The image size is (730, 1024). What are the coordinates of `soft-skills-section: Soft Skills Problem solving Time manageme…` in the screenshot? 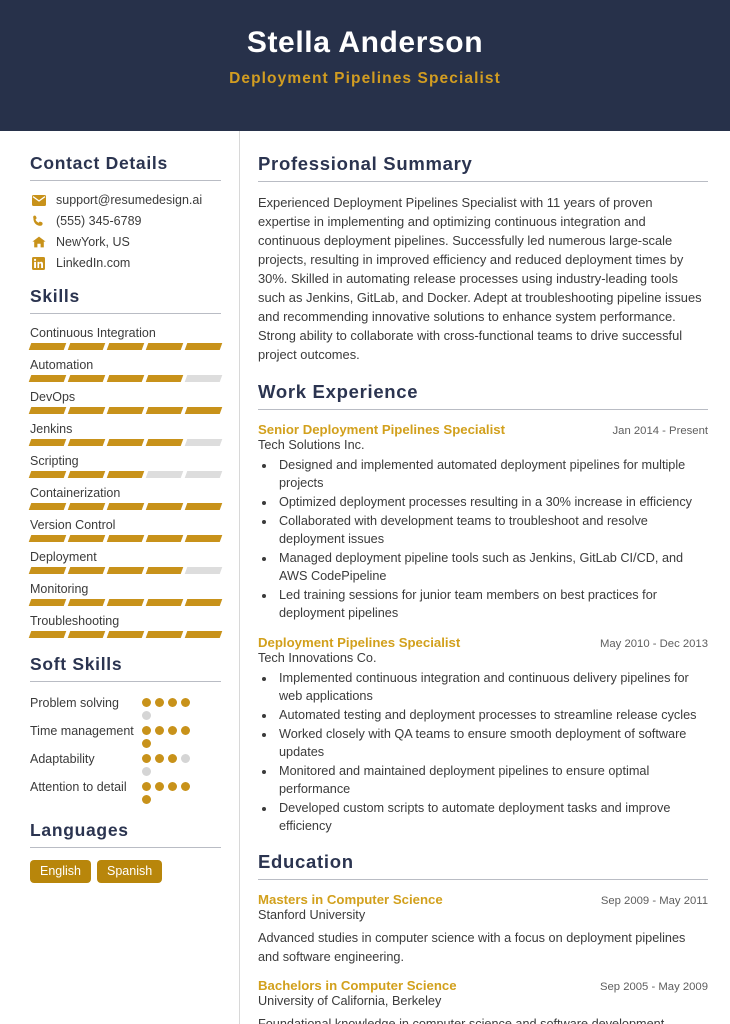 It's located at (125, 729).